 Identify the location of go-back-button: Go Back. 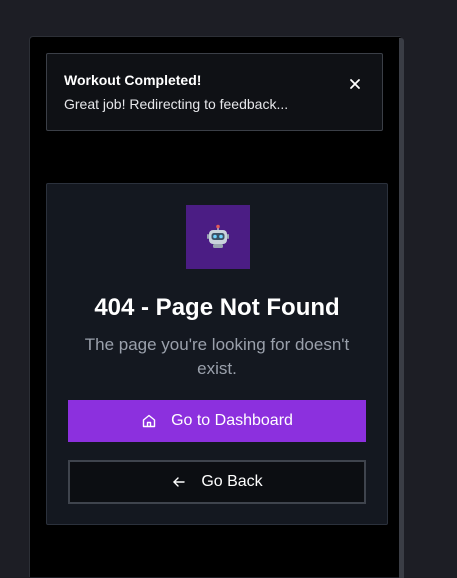
(217, 482).